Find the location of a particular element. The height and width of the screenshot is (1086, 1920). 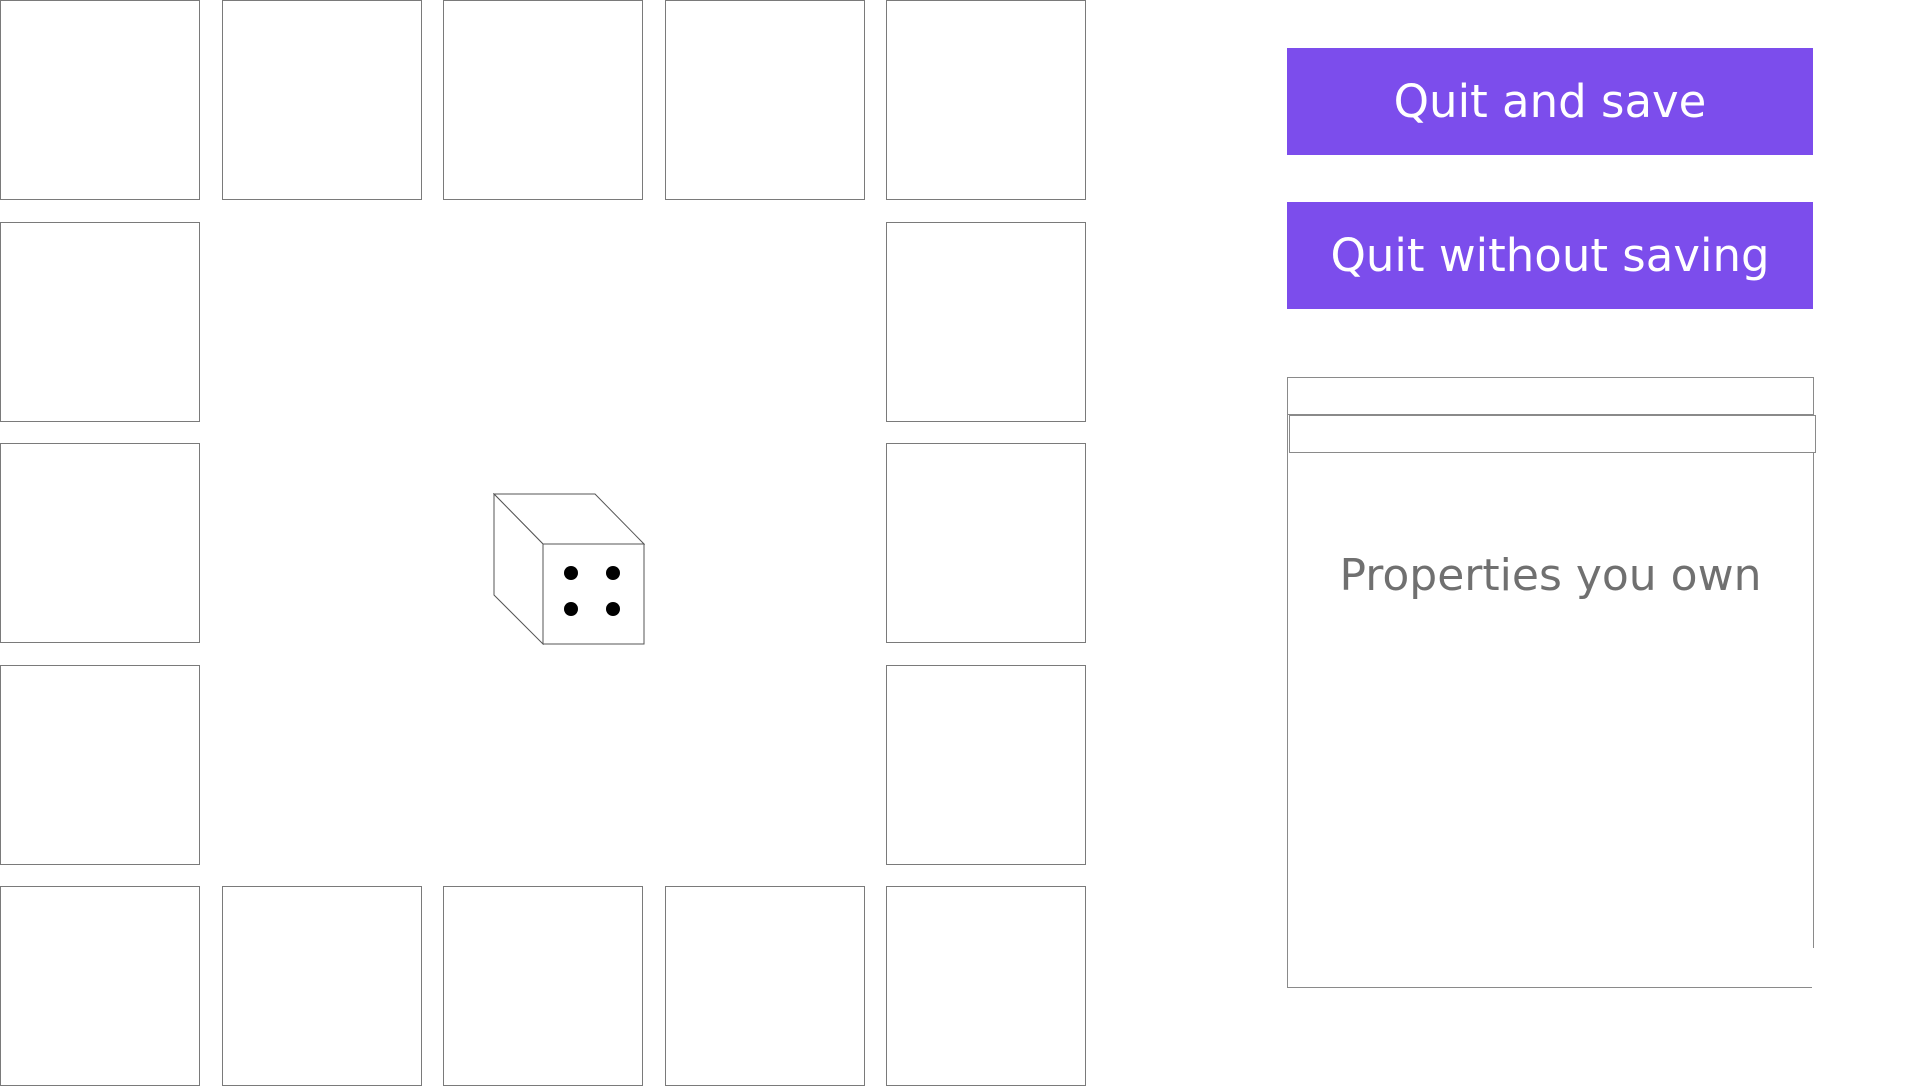

properties-panel-header is located at coordinates (1550, 396).